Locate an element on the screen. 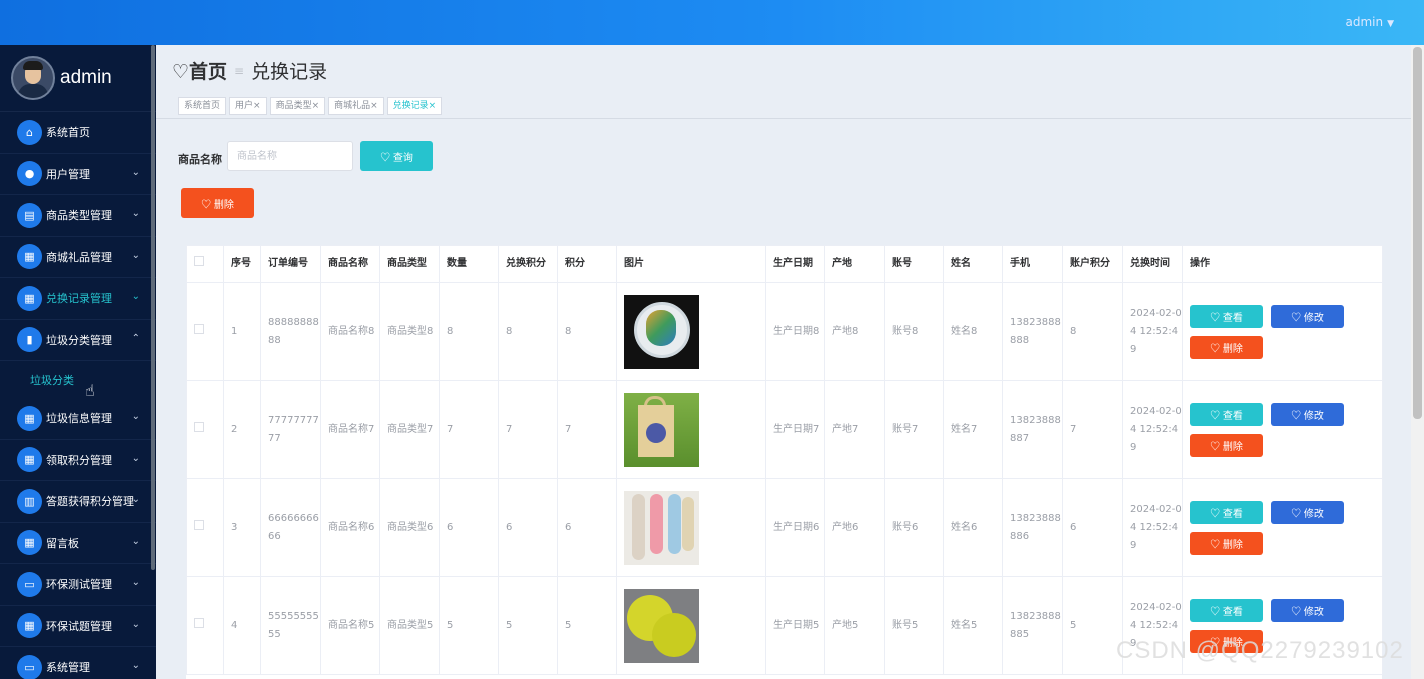 This screenshot has width=1424, height=679. cell-type: 商品类型5 is located at coordinates (409, 625).